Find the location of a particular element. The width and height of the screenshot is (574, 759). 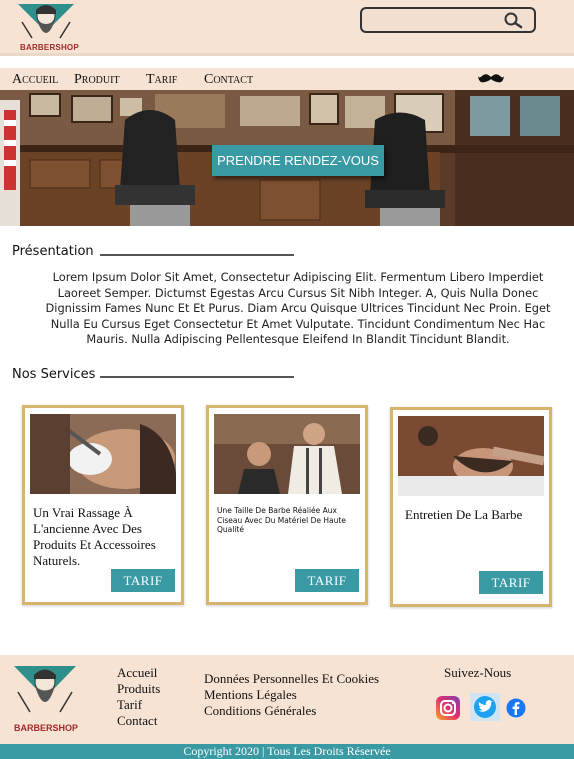

search-box is located at coordinates (448, 20).